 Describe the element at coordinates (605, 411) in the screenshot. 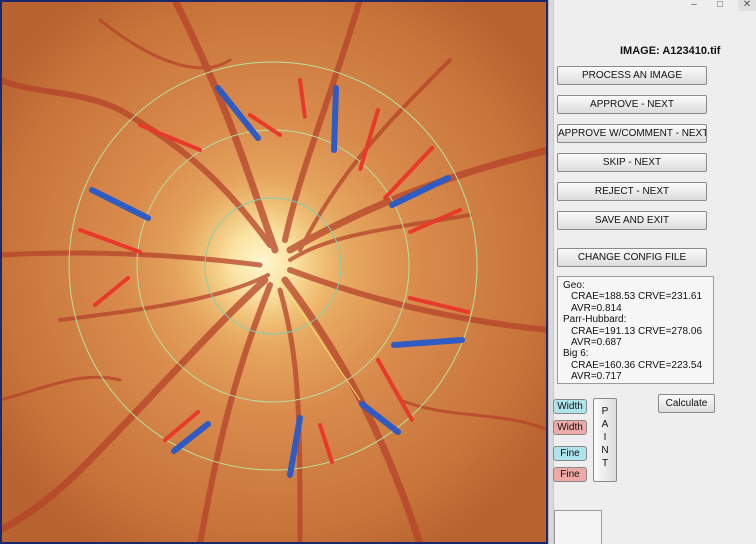

I see `paint-letter: P` at that location.